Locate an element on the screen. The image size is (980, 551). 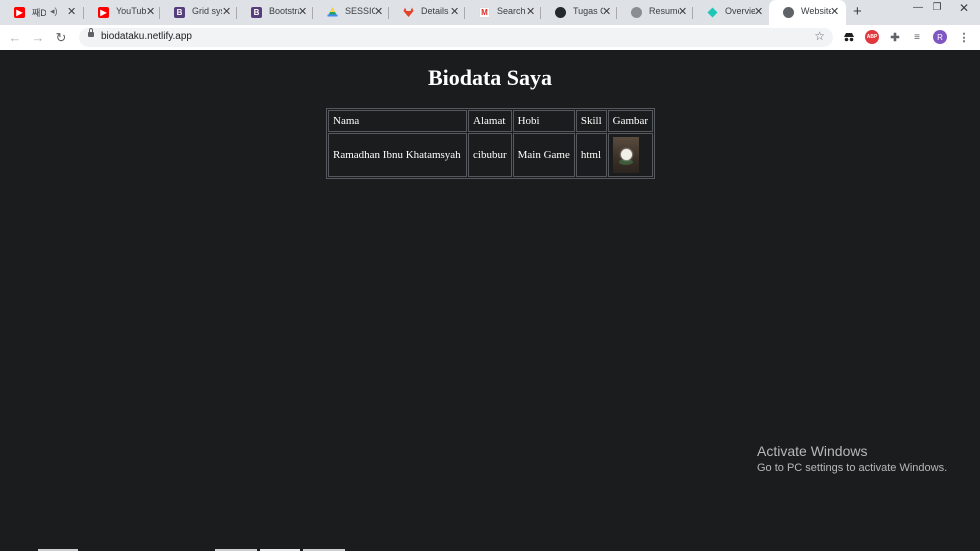
tab-7-title: Search is located at coordinates (511, 11).